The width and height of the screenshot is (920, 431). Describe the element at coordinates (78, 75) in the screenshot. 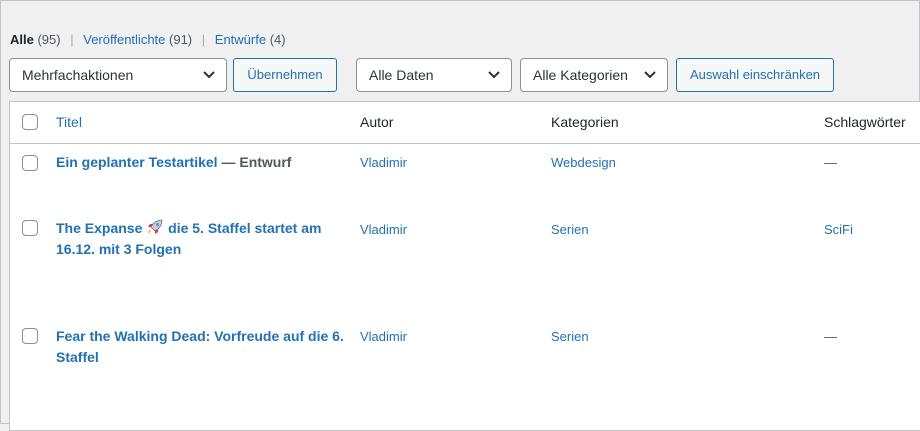

I see `bulk-actions-value: Mehrfachaktionen` at that location.